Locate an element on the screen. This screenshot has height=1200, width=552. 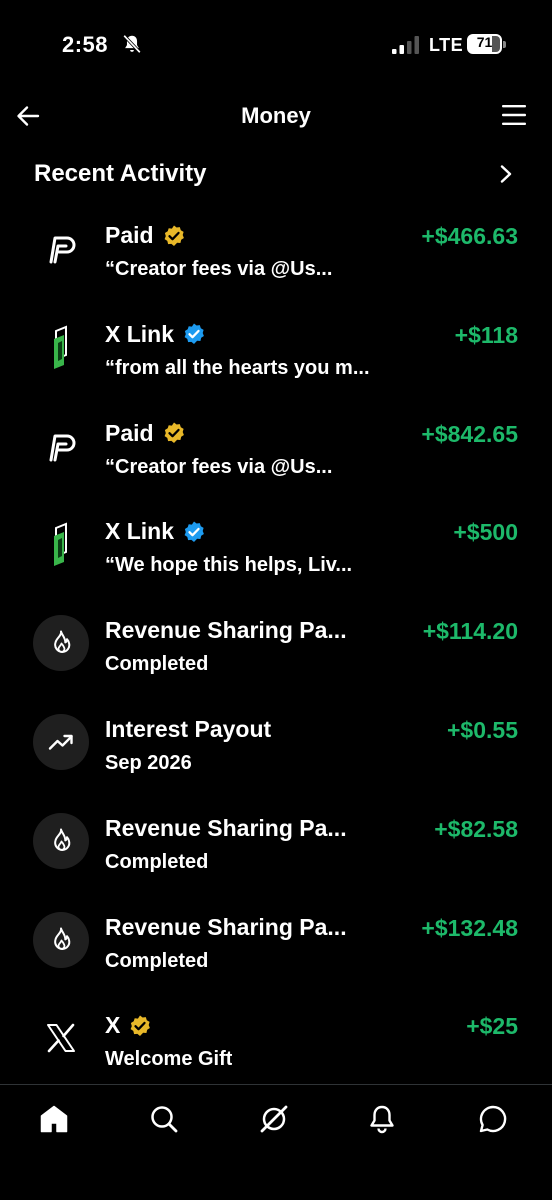
signal-icon is located at coordinates (405, 45).